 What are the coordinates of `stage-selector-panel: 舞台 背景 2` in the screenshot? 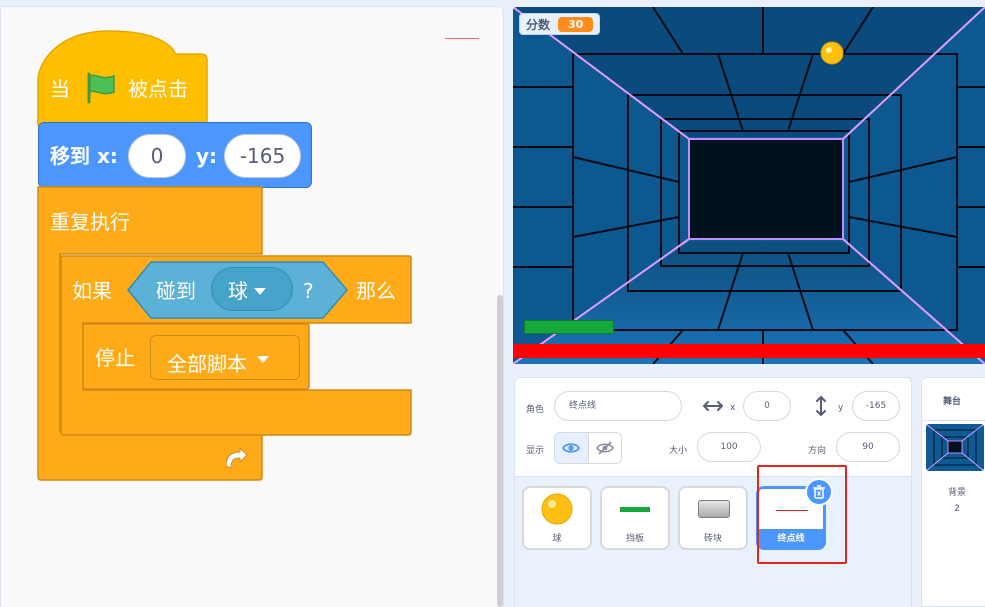 It's located at (953, 492).